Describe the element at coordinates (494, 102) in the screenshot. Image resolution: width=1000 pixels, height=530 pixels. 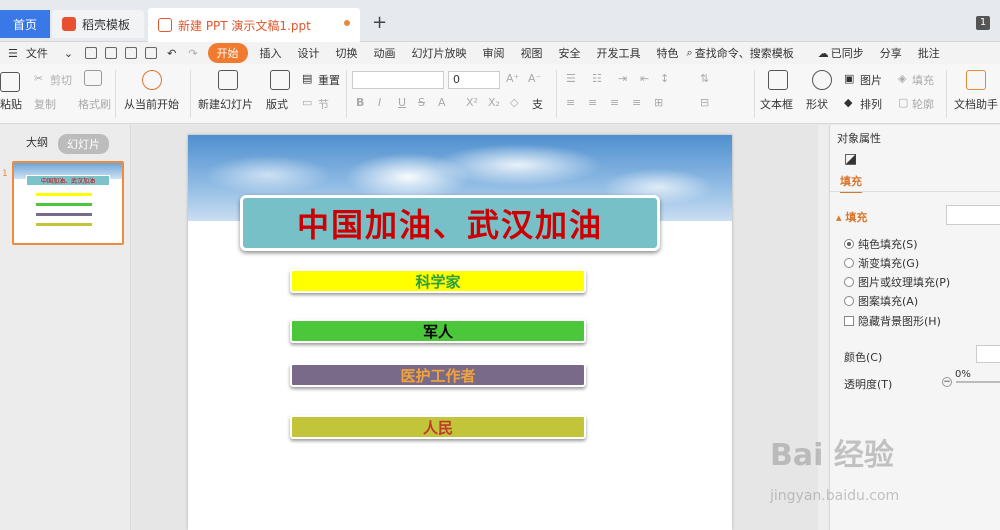
I see `subscript-icon: X₂` at that location.